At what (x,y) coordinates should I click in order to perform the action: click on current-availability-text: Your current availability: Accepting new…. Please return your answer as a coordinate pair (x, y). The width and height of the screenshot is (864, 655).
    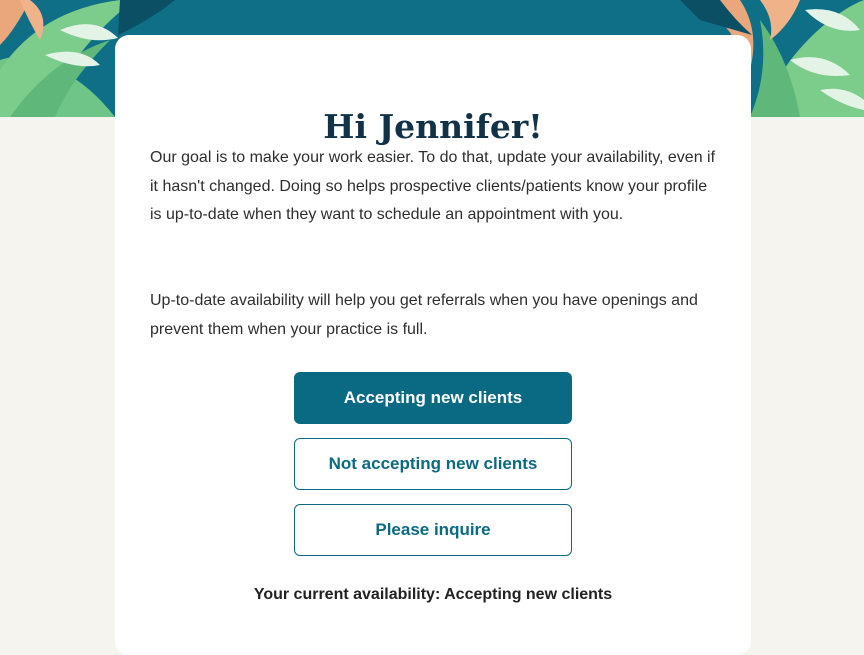
    Looking at the image, I should click on (433, 594).